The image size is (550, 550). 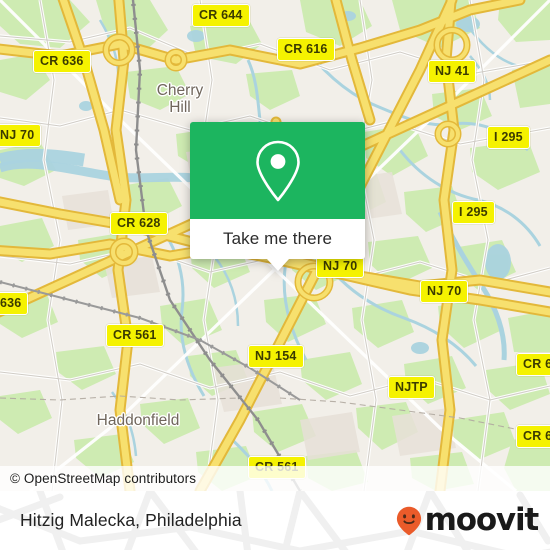 I want to click on bottom-info-bar: Hitzig Malecka, Philadelphia moovit, so click(x=275, y=520).